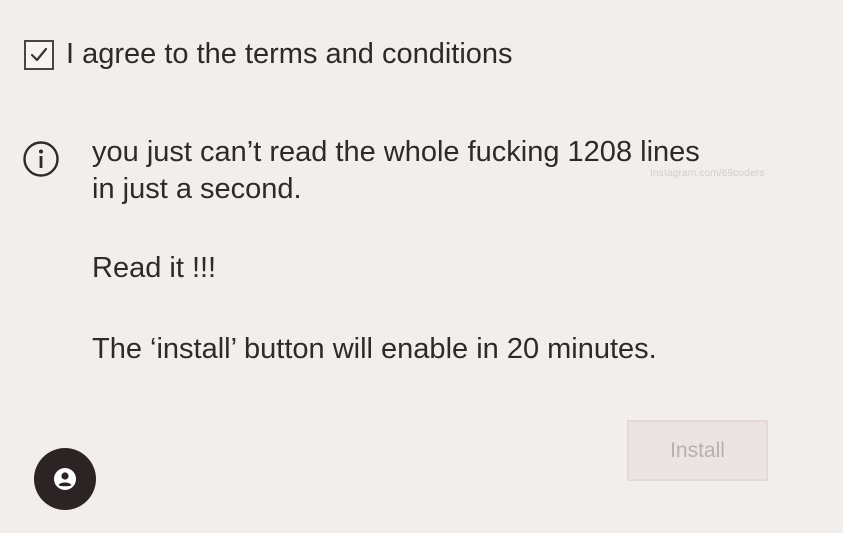  I want to click on user-icon, so click(65, 479).